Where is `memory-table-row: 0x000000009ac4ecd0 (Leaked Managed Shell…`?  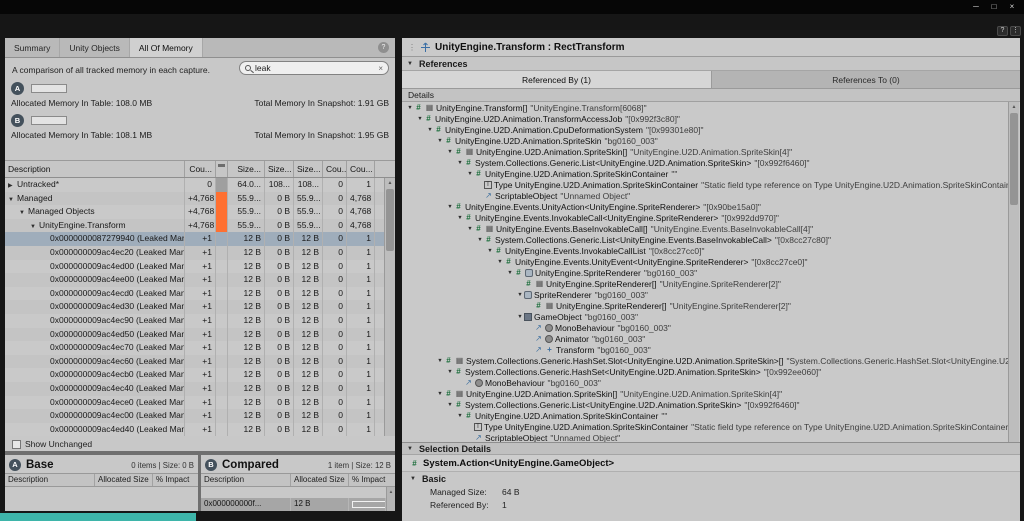 memory-table-row: 0x000000009ac4ecd0 (Leaked Managed Shell… is located at coordinates (194, 293).